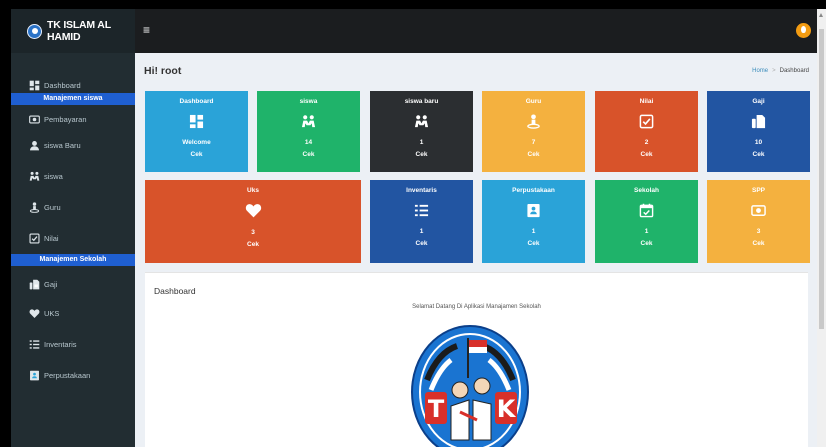 The image size is (826, 447). What do you see at coordinates (196, 131) in the screenshot?
I see `stat-card-dashboard: Dashboard Welcome Cek` at bounding box center [196, 131].